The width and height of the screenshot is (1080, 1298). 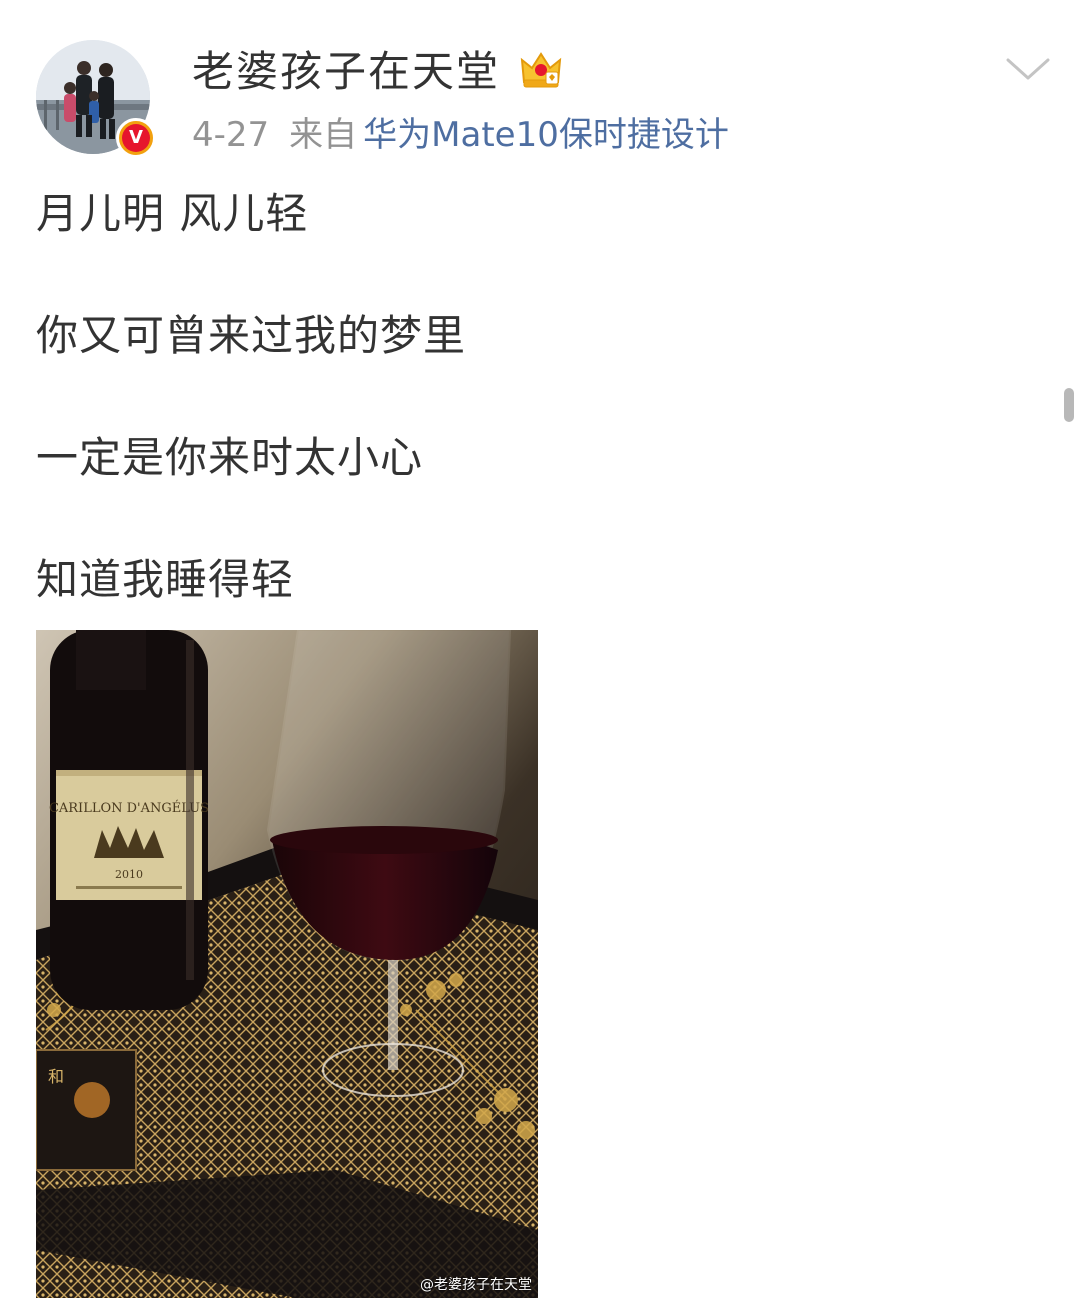 What do you see at coordinates (546, 135) in the screenshot?
I see `source-device-link: 华为Mate10保时捷设计` at bounding box center [546, 135].